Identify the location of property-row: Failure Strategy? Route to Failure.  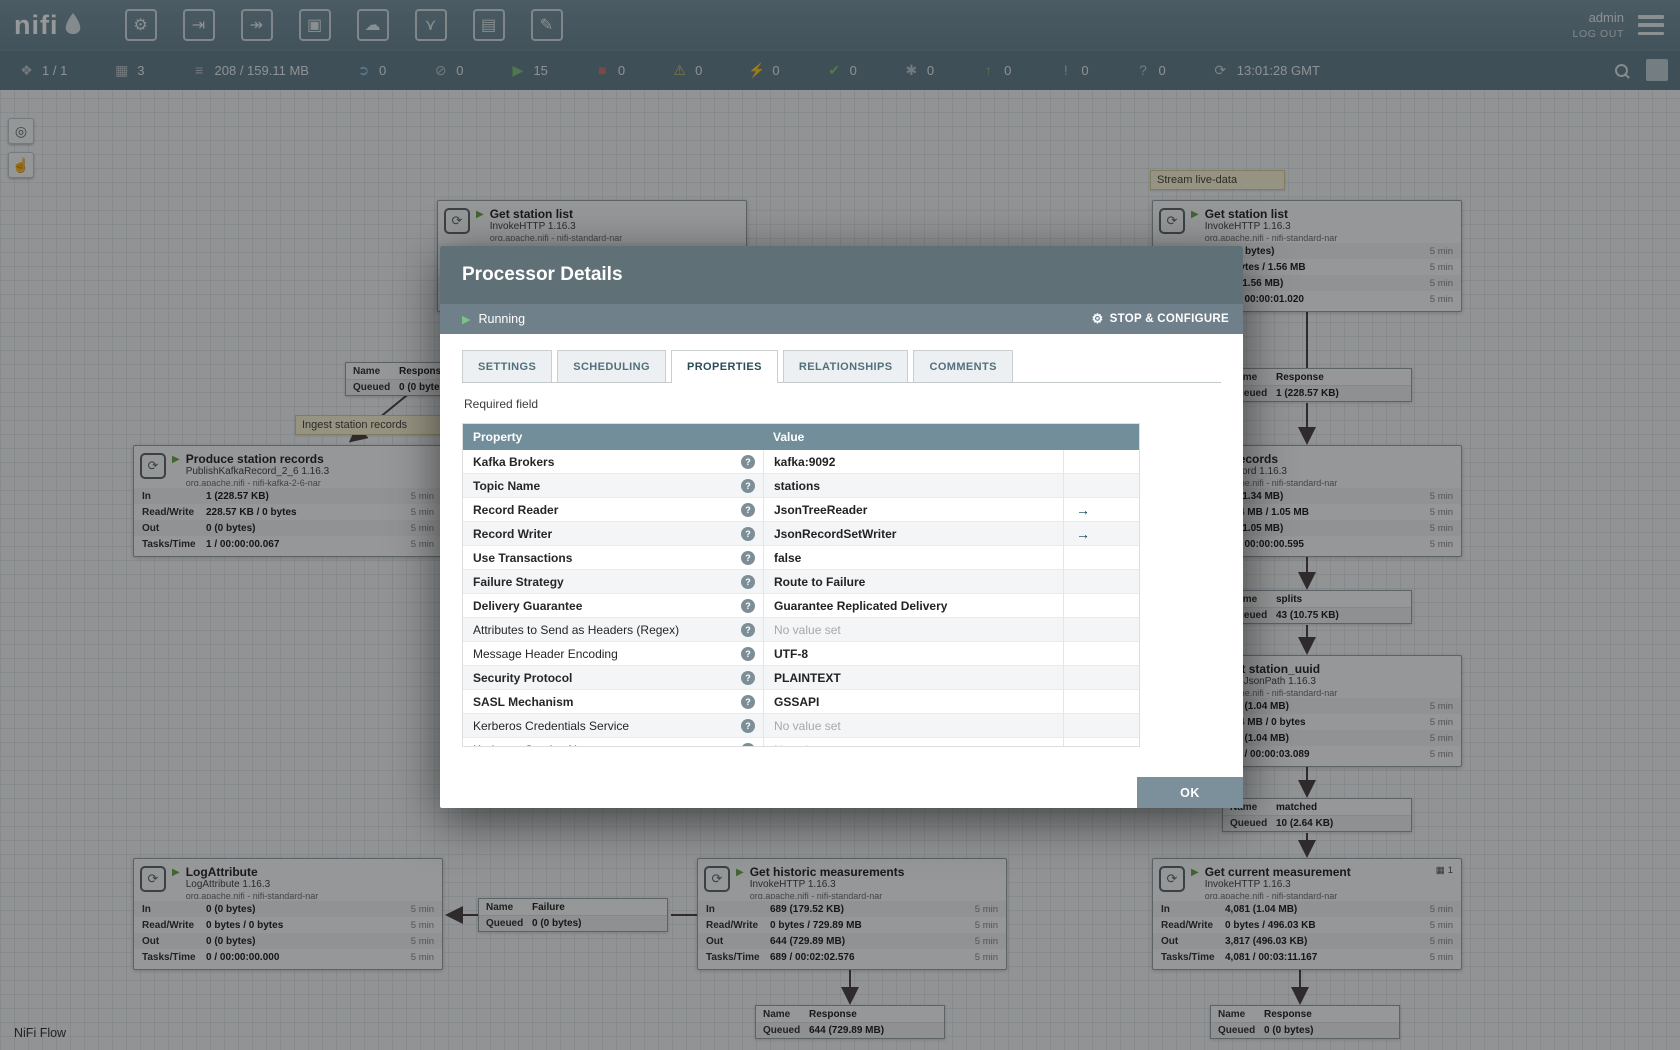
(801, 582).